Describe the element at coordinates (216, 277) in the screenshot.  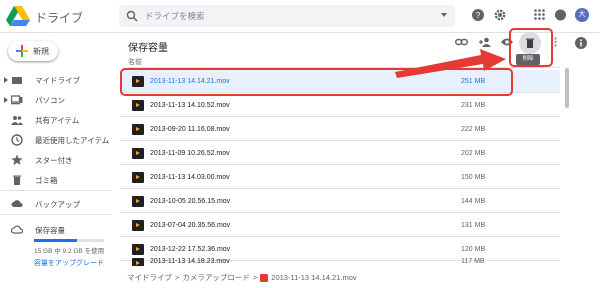
I see `breadcrumb-item: カメラアップロード` at that location.